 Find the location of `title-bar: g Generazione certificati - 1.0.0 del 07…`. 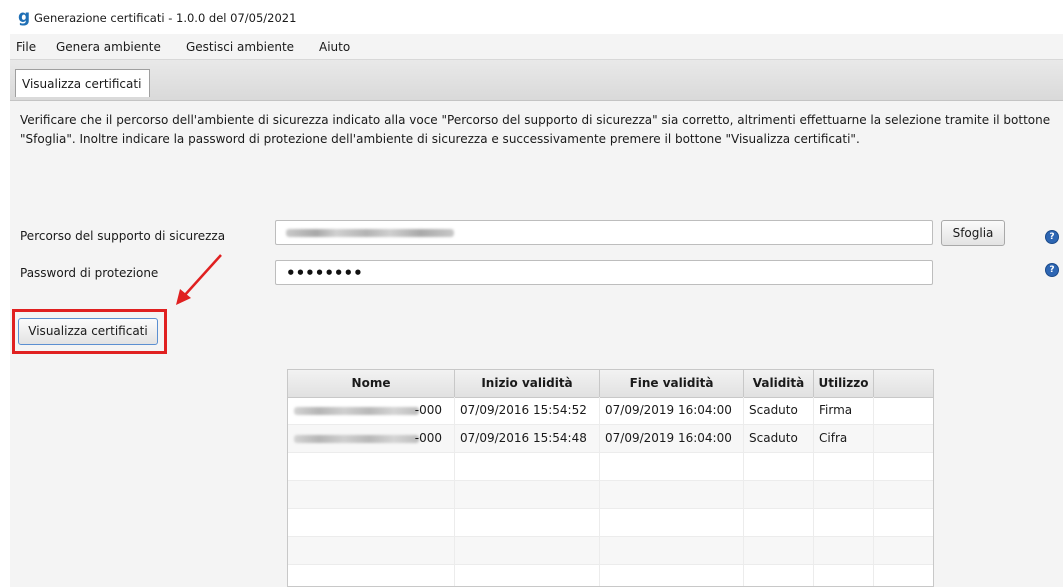

title-bar: g Generazione certificati - 1.0.0 del 07… is located at coordinates (531, 17).